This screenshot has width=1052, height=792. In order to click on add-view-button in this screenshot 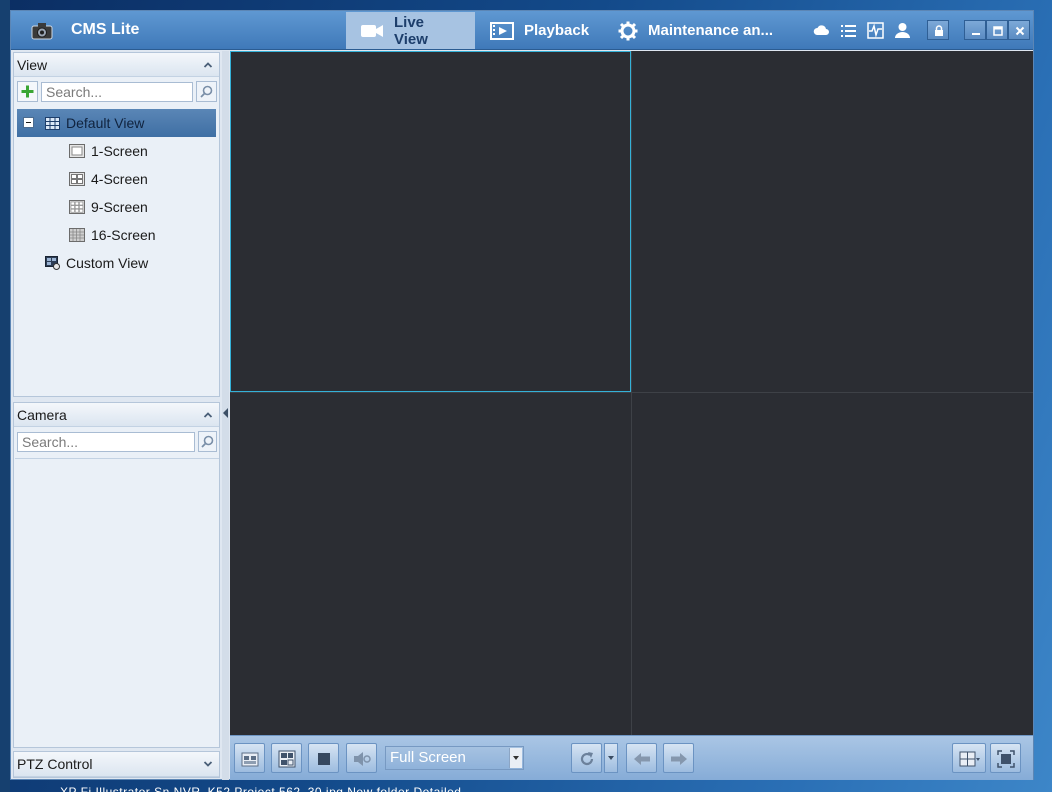, I will do `click(27, 91)`.